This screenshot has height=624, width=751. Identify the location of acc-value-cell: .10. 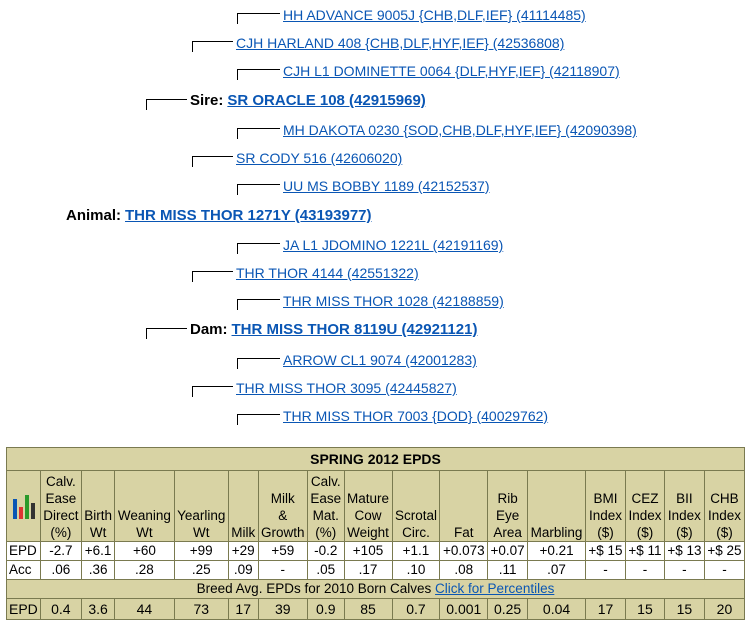
(416, 570).